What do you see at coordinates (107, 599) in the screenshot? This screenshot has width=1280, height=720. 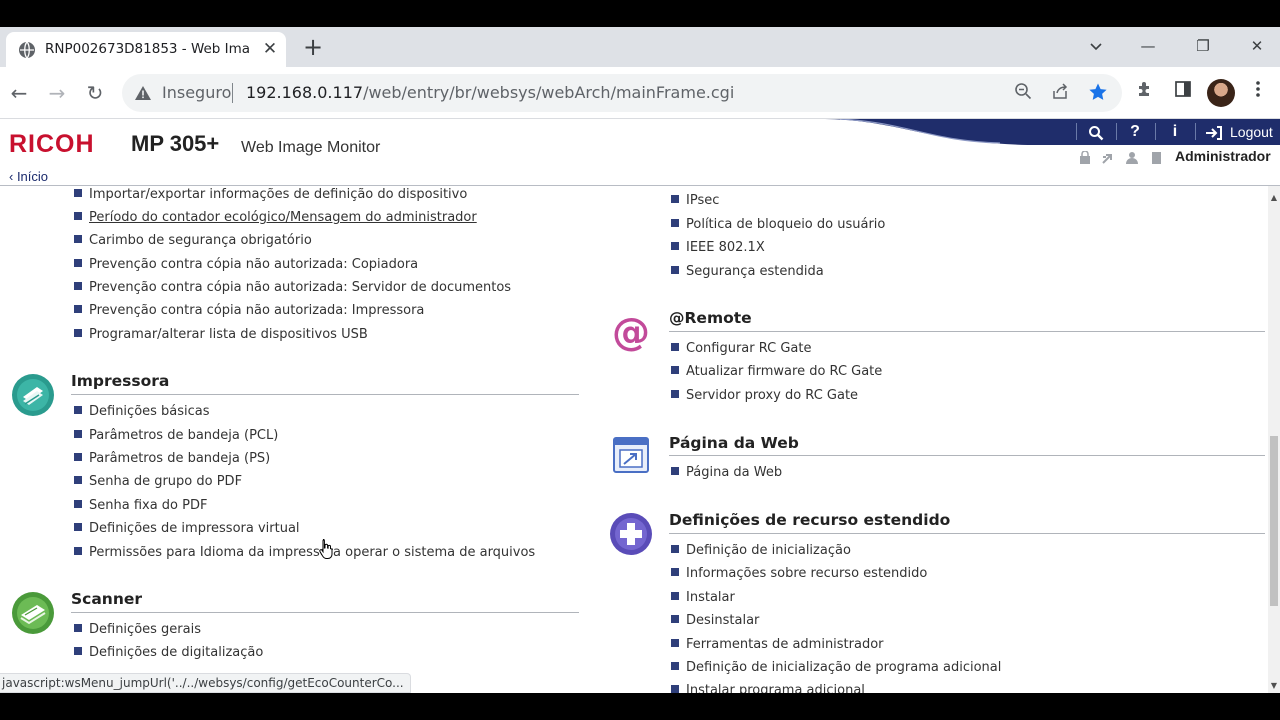 I see `section-title-scanner: Scanner` at bounding box center [107, 599].